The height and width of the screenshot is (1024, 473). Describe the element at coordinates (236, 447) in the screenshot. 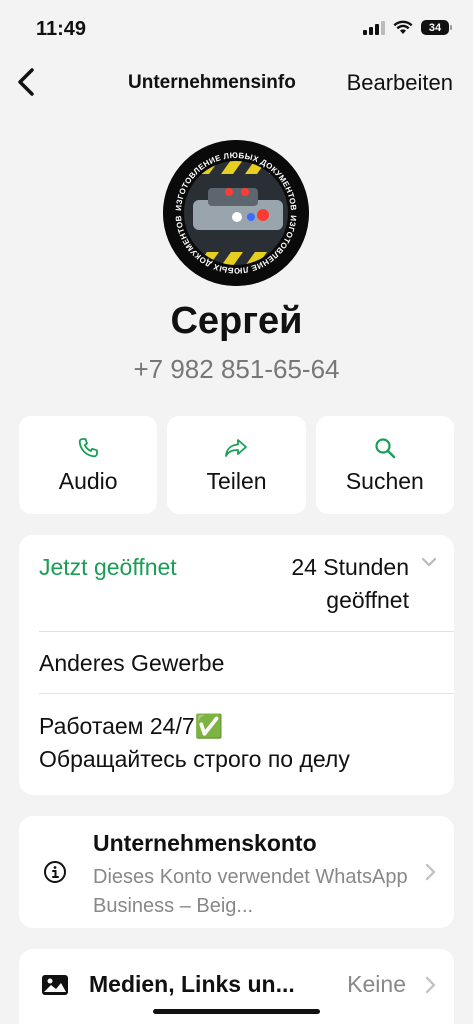

I see `share-icon` at that location.